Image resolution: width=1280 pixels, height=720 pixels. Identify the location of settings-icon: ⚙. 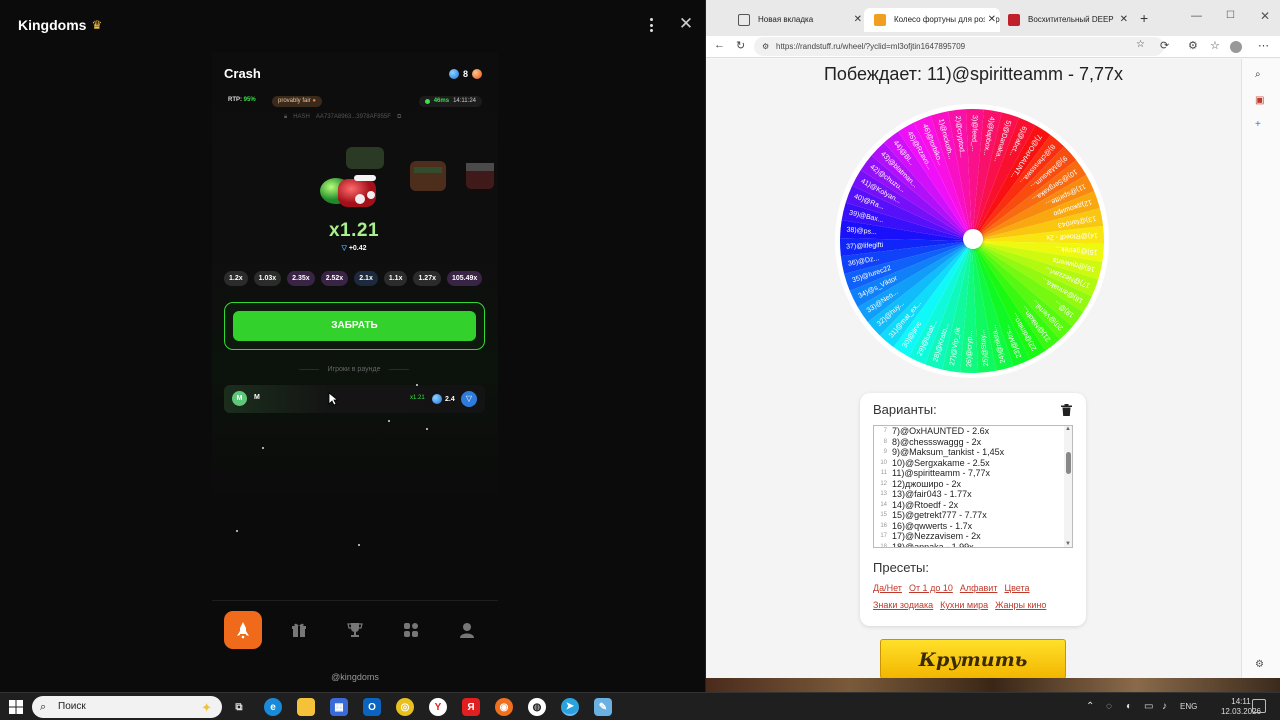
(1259, 664).